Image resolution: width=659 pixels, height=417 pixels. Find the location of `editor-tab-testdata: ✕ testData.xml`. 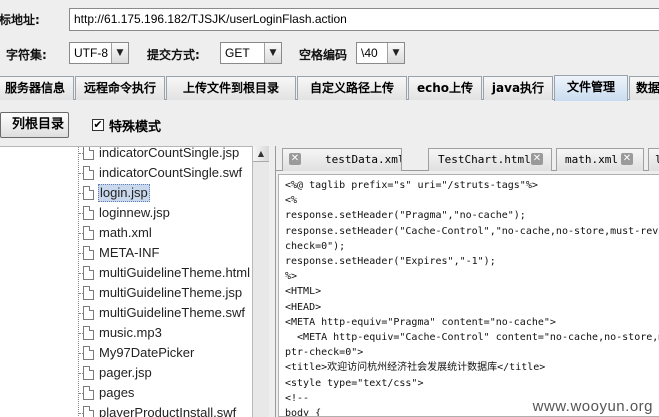

editor-tab-testdata: ✕ testData.xml is located at coordinates (342, 159).